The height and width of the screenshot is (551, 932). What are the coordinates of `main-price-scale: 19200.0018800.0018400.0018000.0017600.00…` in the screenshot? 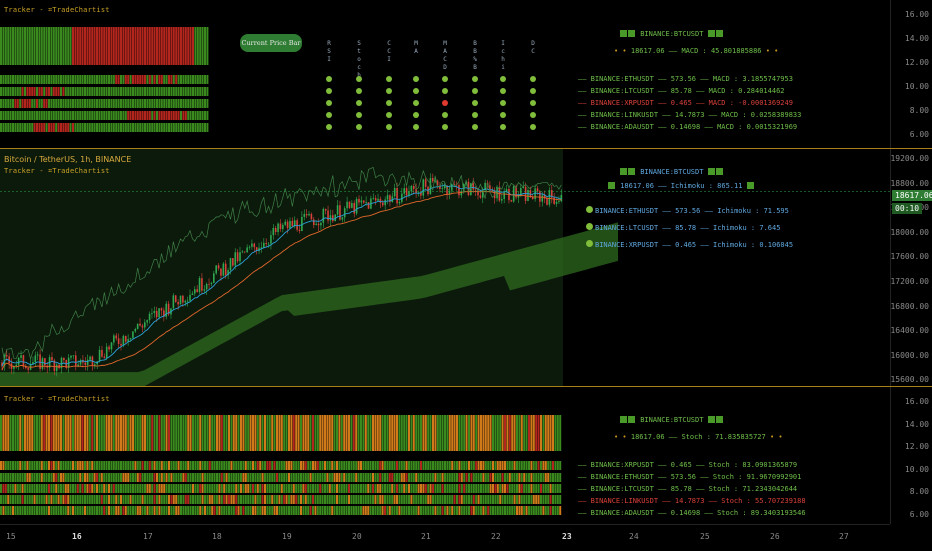 It's located at (911, 267).